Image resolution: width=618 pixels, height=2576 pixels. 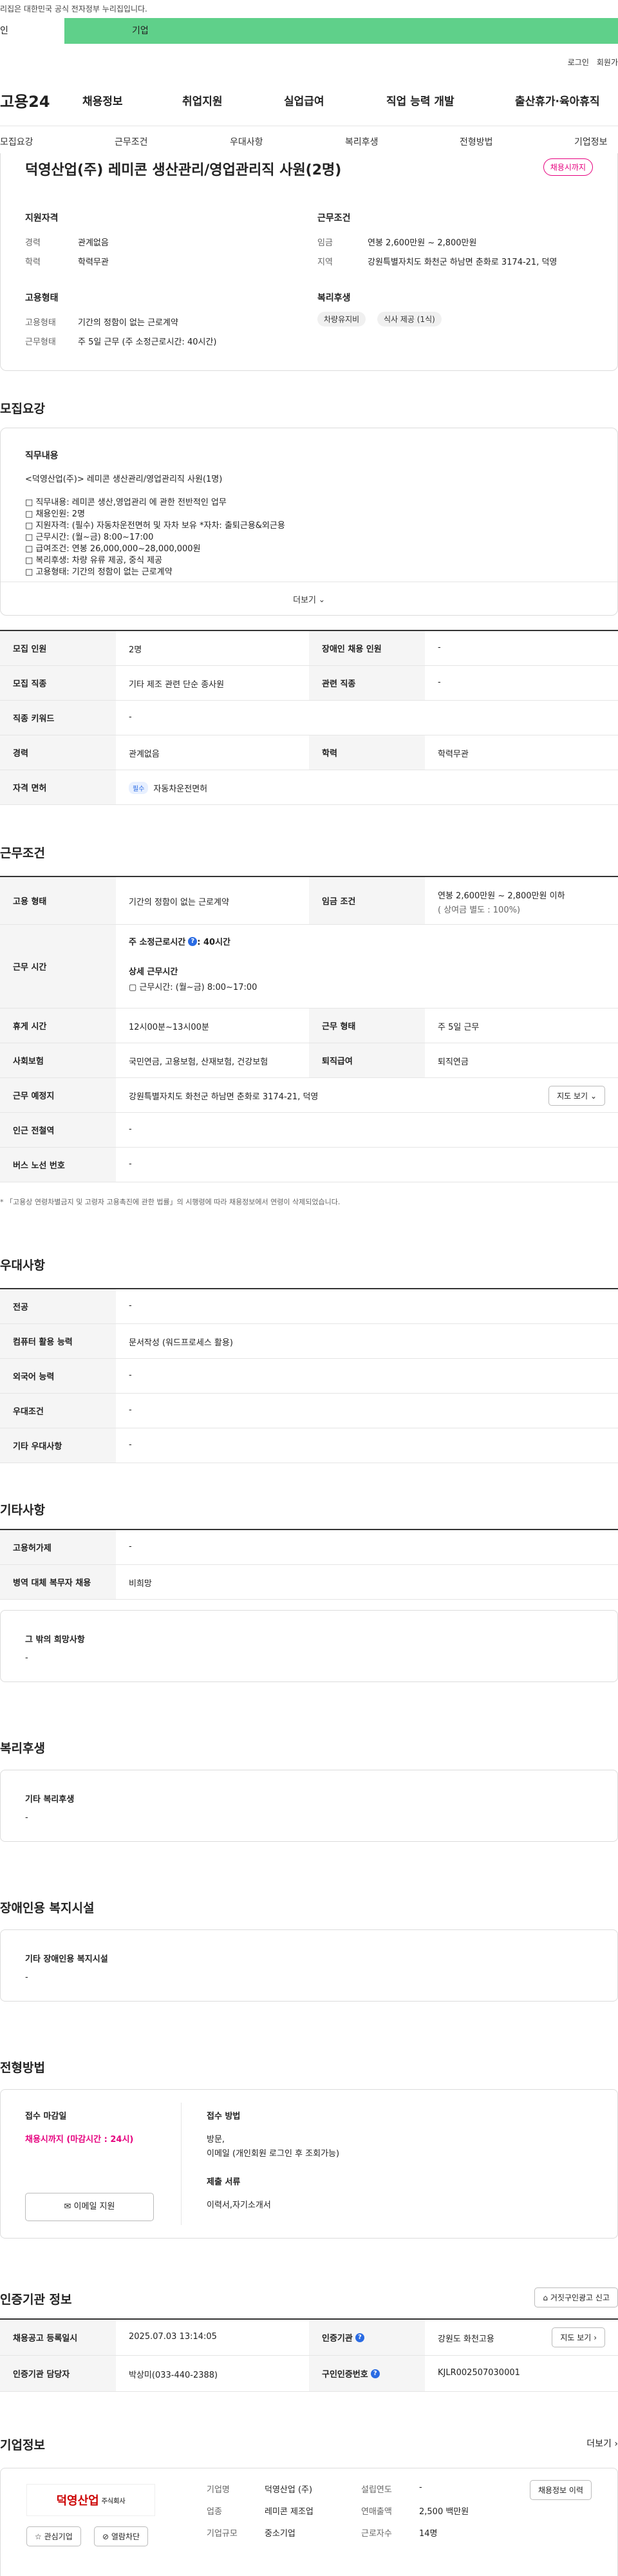 What do you see at coordinates (58, 901) in the screenshot?
I see `table-header: 고용 형태` at bounding box center [58, 901].